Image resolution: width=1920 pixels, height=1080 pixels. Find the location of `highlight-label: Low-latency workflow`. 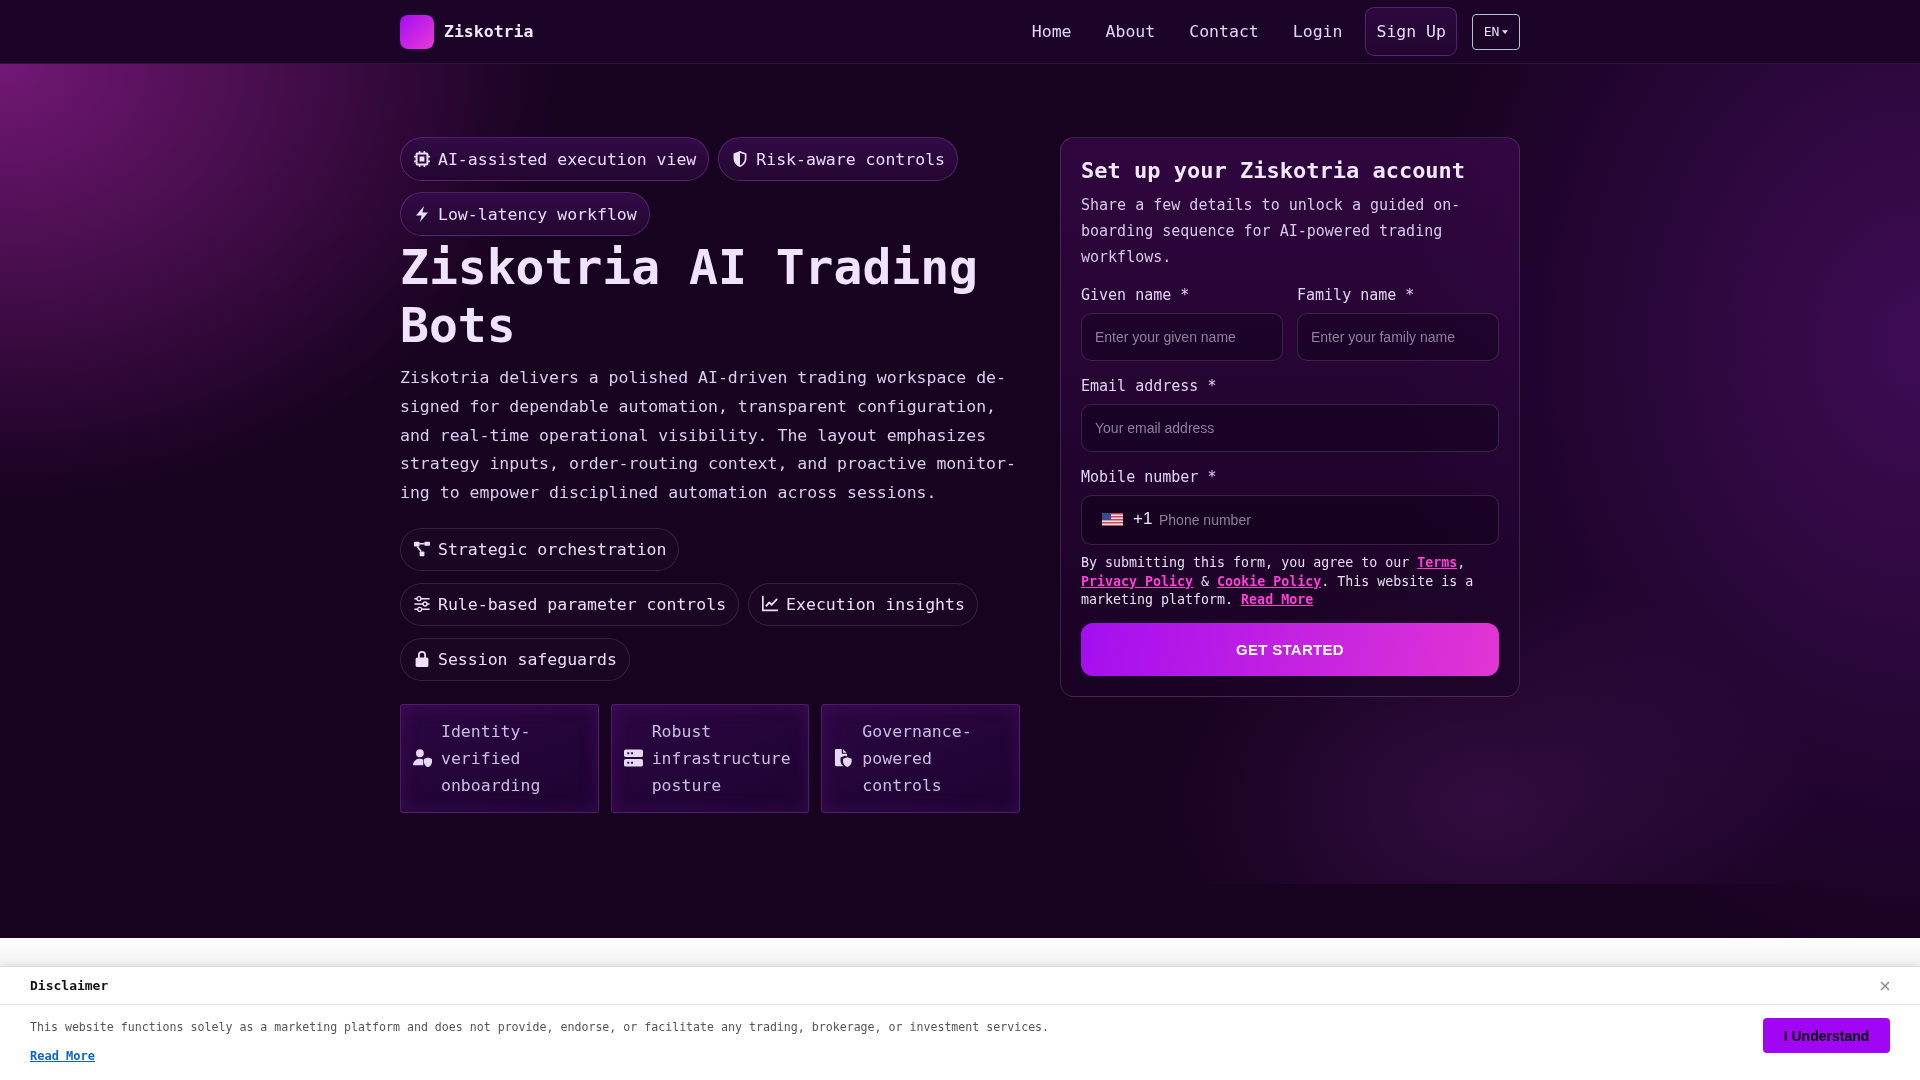

highlight-label: Low-latency workflow is located at coordinates (537, 214).